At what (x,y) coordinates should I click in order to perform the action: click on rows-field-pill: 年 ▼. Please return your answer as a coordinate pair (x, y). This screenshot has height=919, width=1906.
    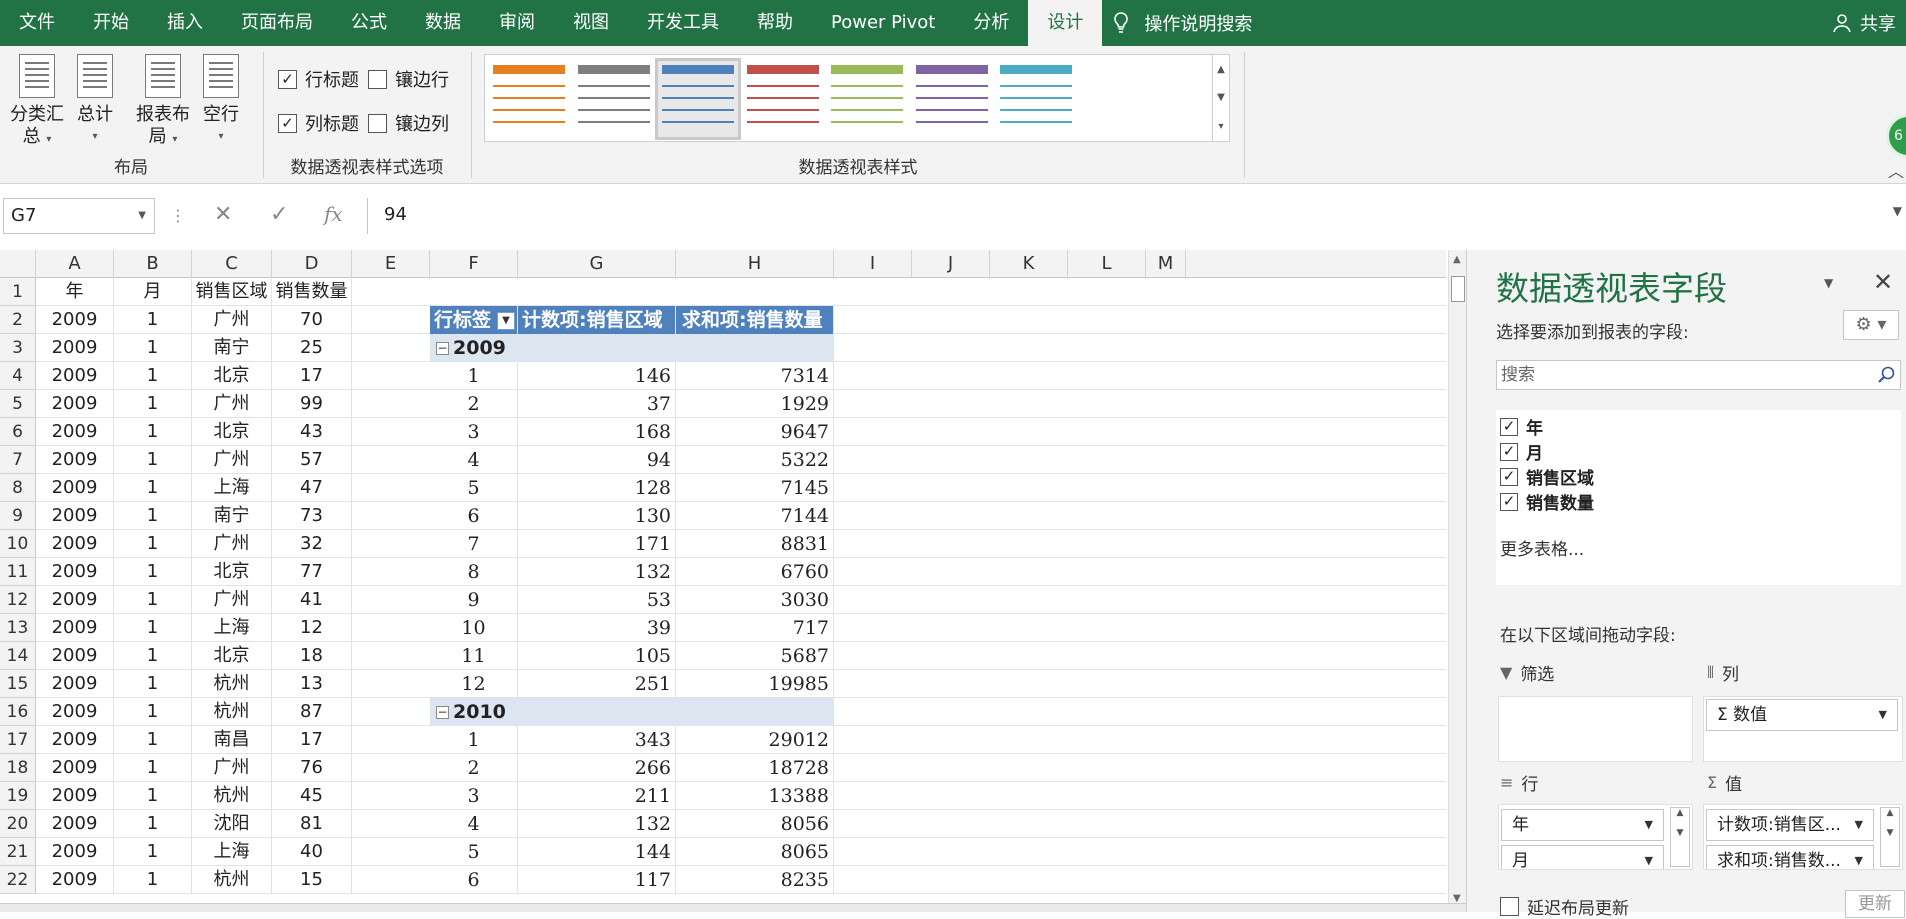
    Looking at the image, I should click on (1582, 825).